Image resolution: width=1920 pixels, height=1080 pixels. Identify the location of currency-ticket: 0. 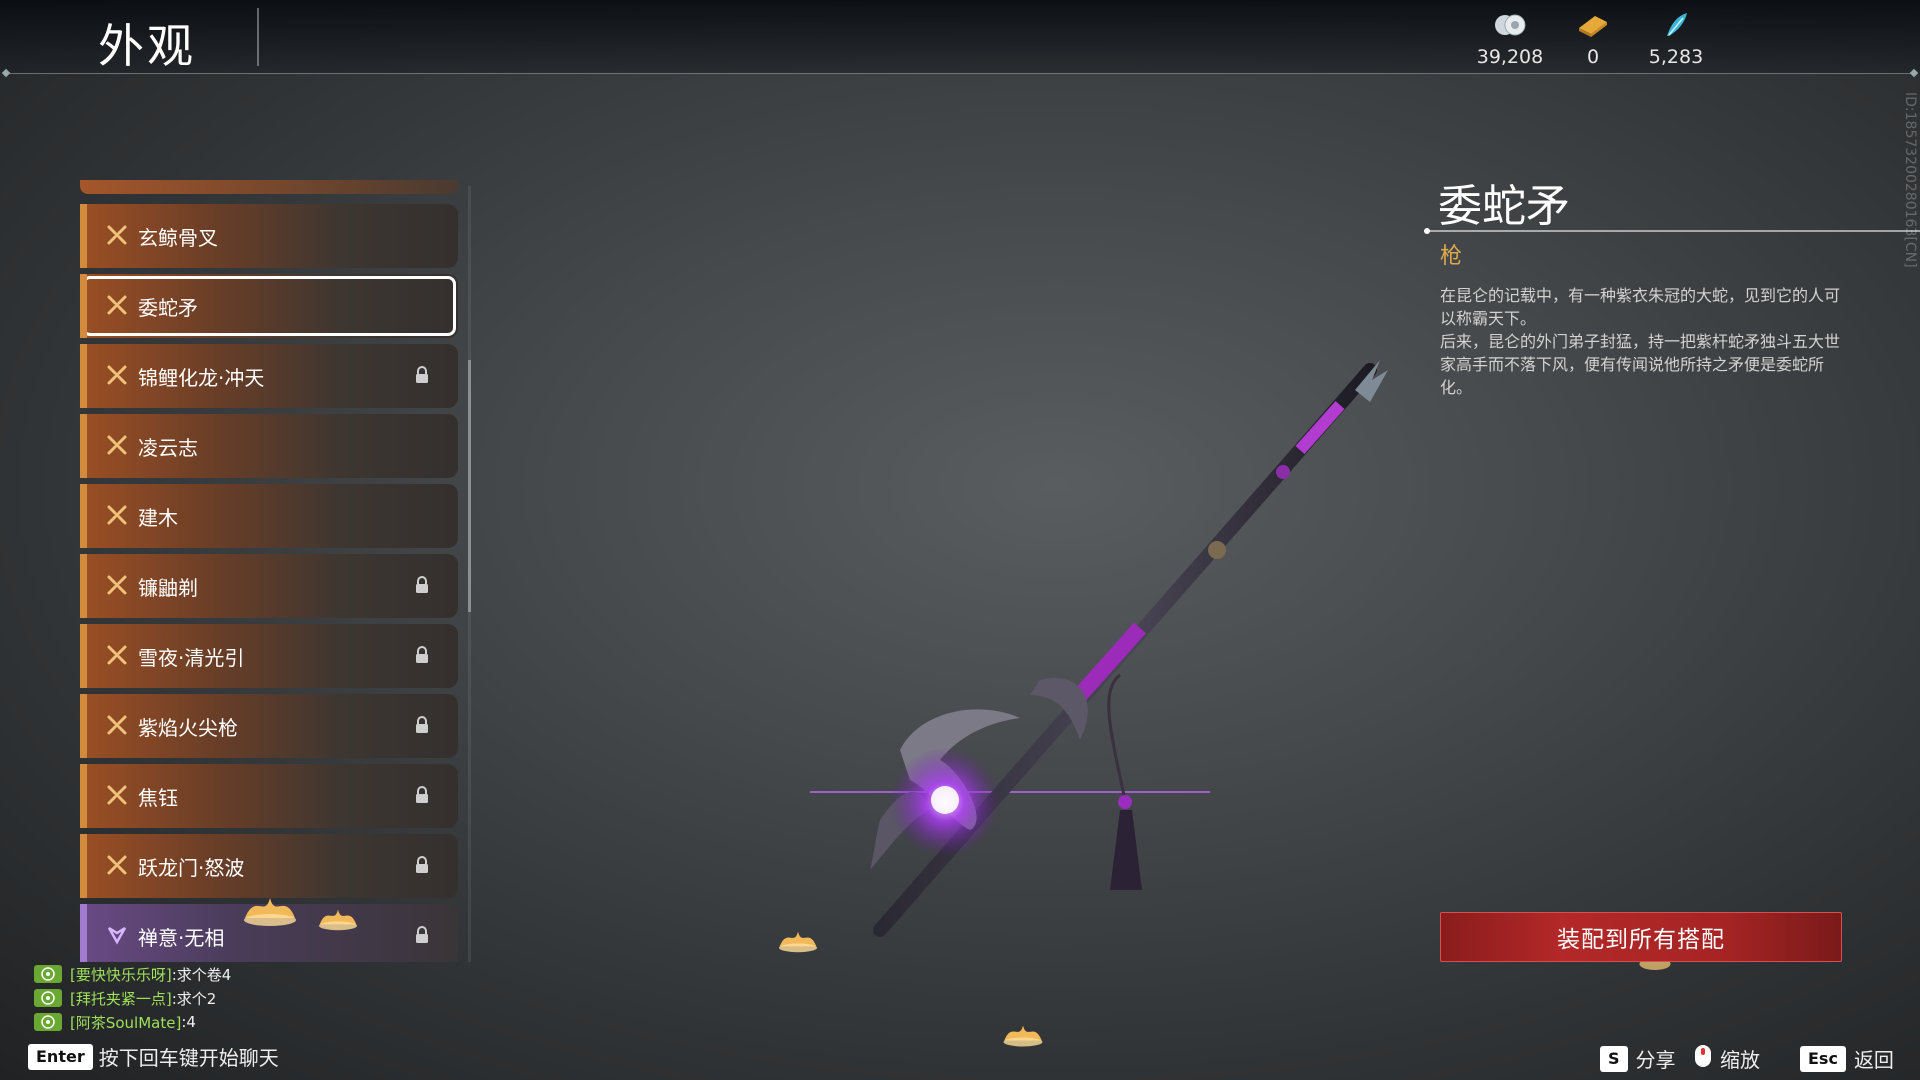
(1593, 39).